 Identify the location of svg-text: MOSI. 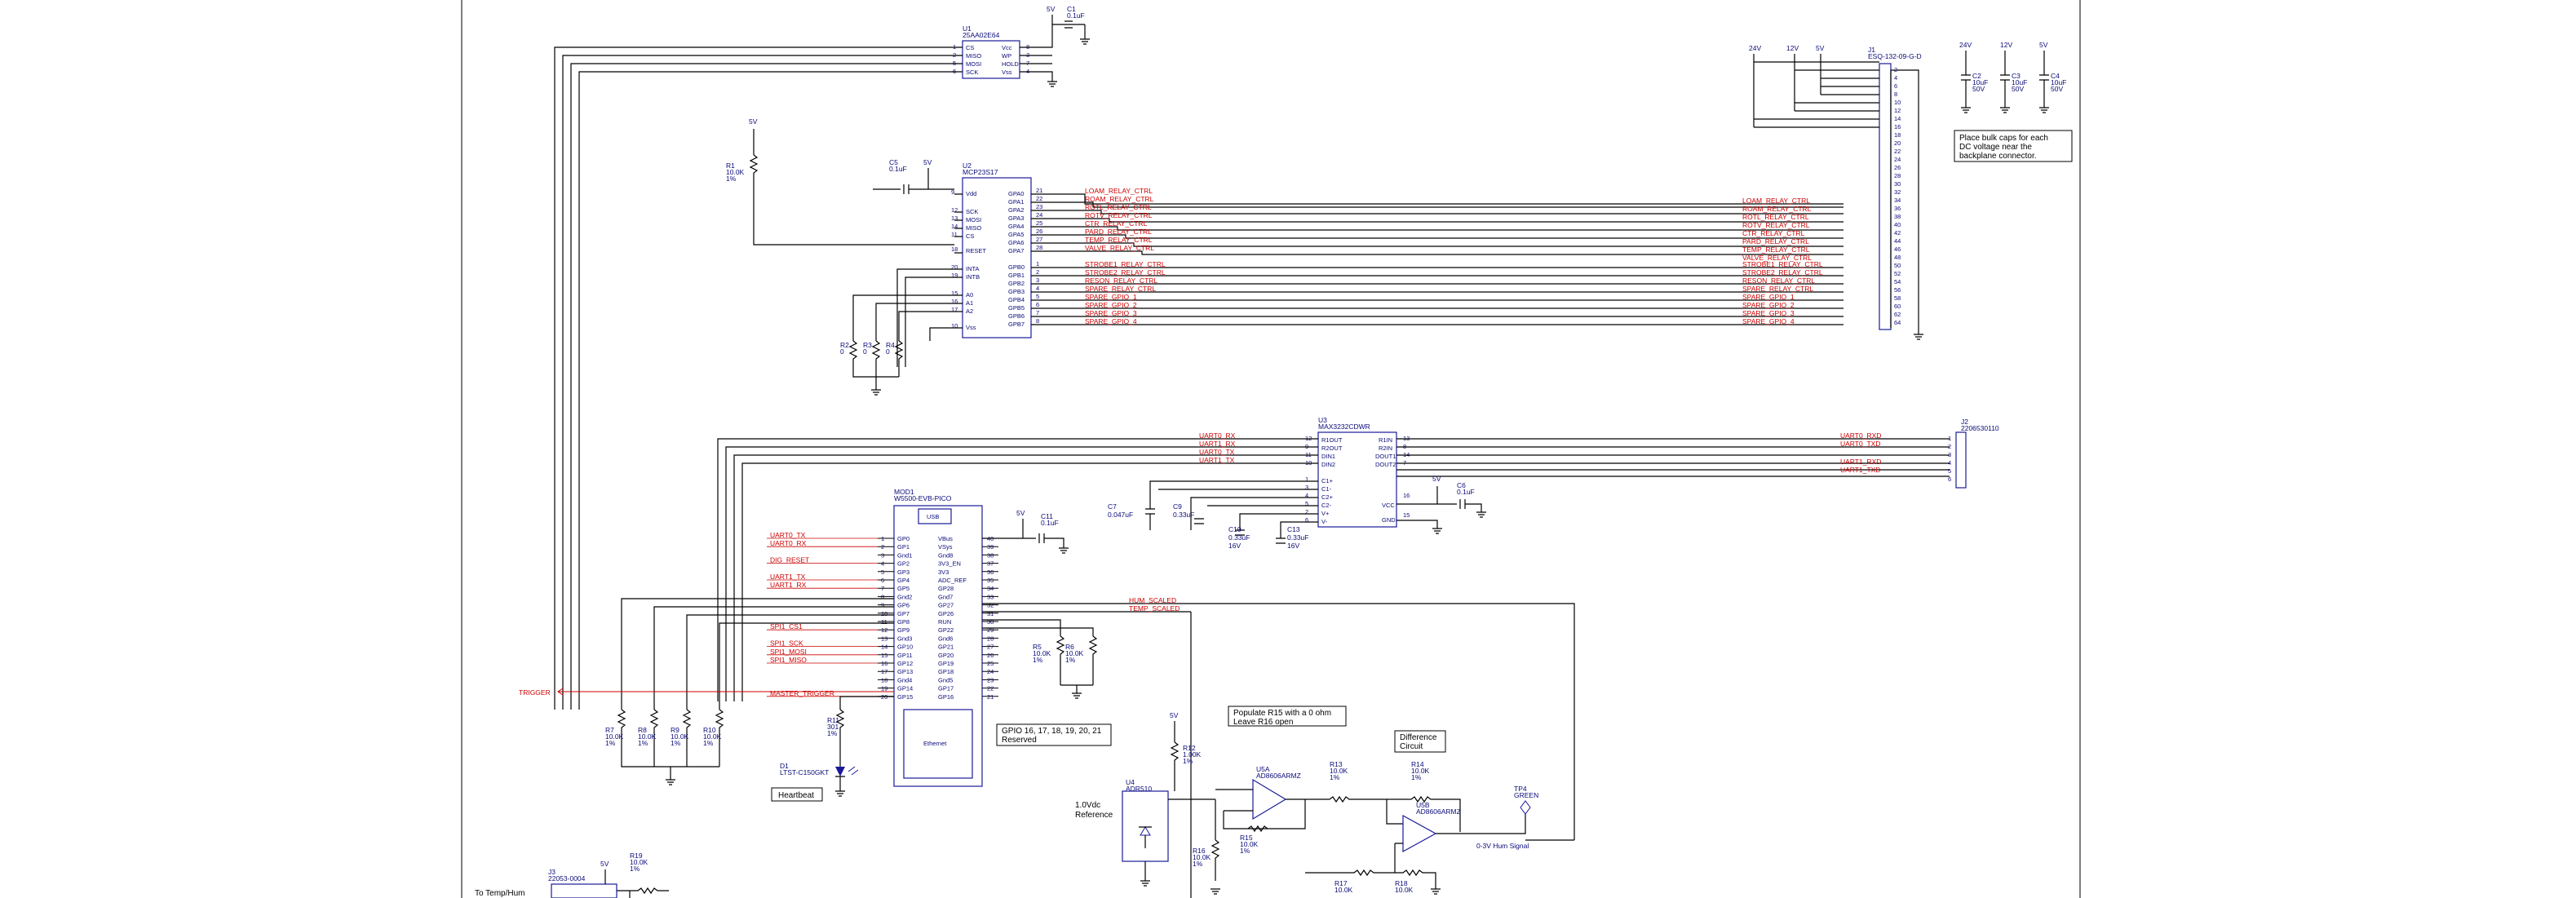
(973, 219).